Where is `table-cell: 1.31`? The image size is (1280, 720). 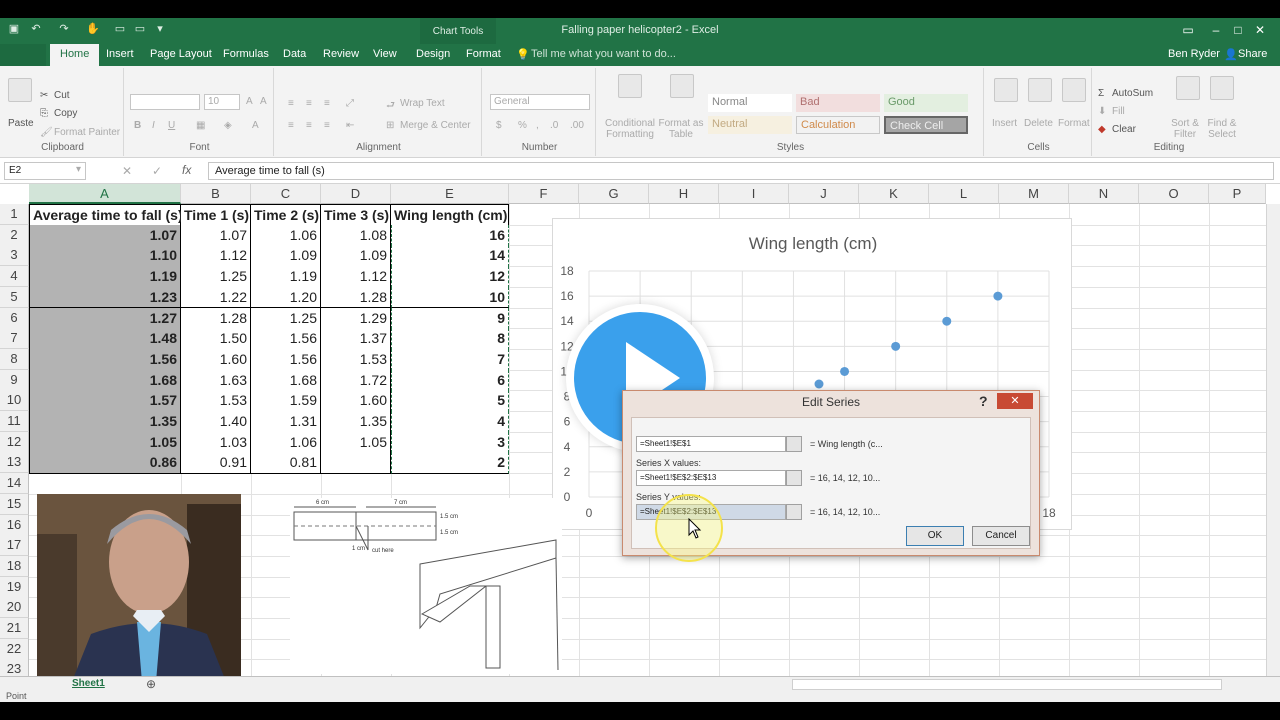 table-cell: 1.31 is located at coordinates (286, 422).